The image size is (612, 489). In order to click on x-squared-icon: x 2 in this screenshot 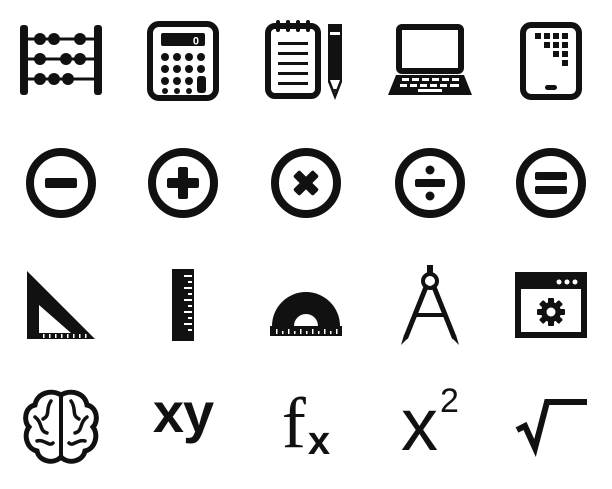, I will do `click(430, 427)`.